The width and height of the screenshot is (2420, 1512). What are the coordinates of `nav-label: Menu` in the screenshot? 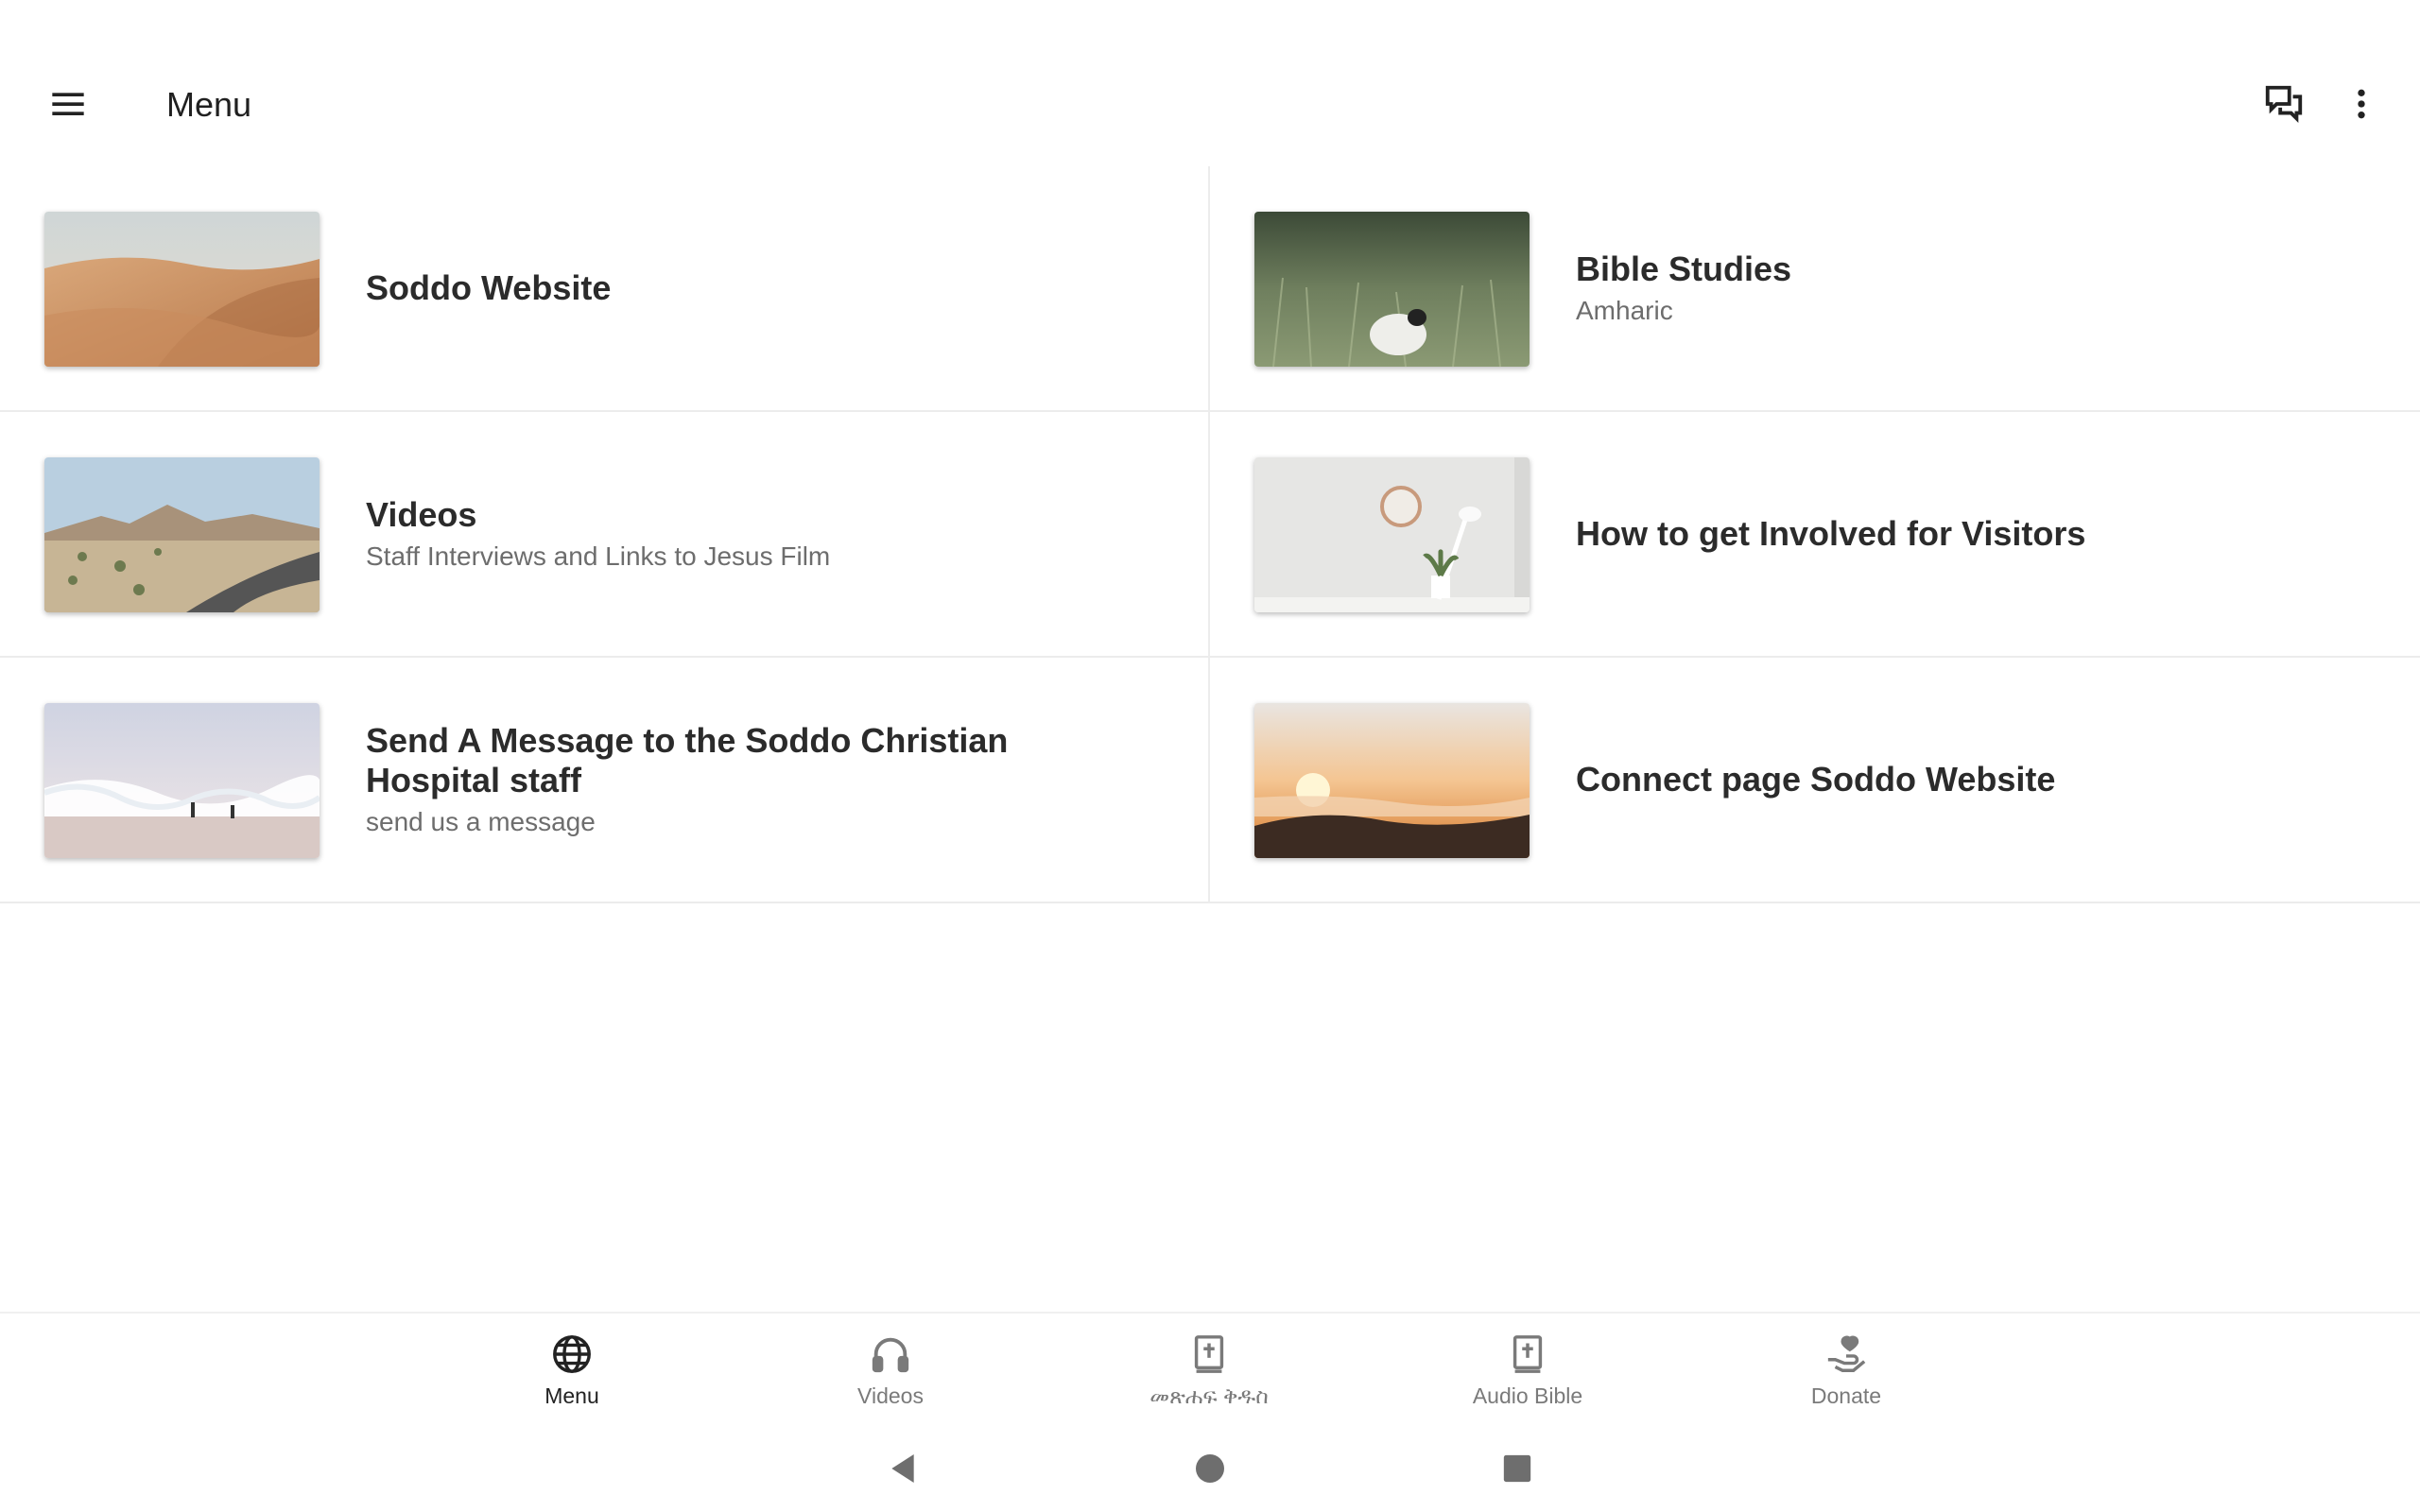 It's located at (571, 1395).